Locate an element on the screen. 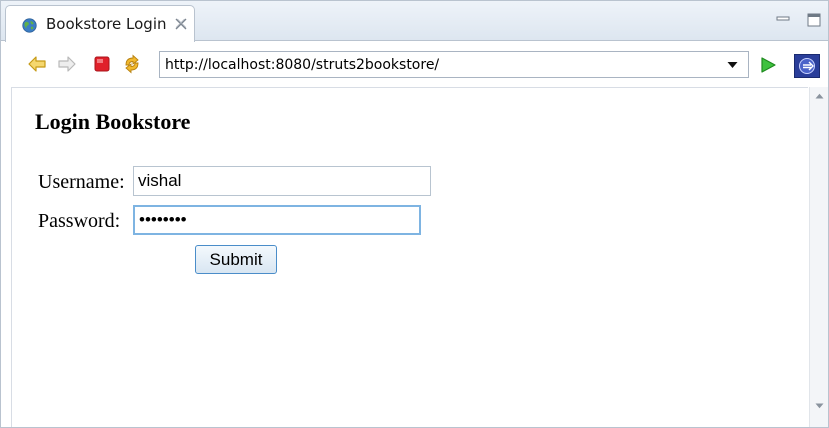 The image size is (829, 428). scroll-up-icon is located at coordinates (819, 96).